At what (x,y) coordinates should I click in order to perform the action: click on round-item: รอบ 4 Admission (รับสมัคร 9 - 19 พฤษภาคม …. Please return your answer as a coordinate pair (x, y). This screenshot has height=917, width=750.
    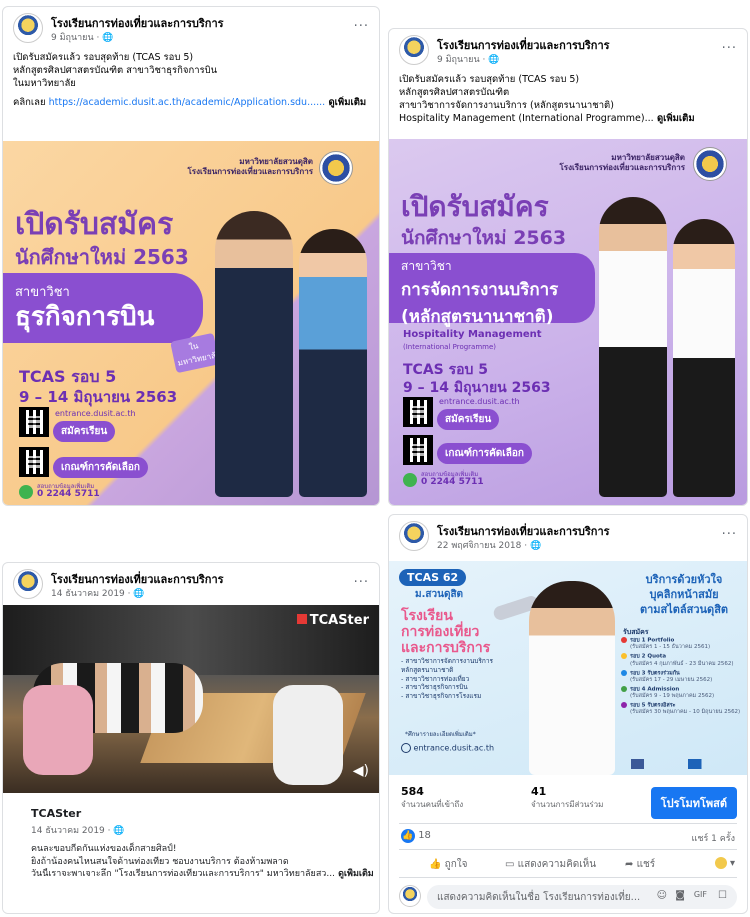
    Looking at the image, I should click on (684, 692).